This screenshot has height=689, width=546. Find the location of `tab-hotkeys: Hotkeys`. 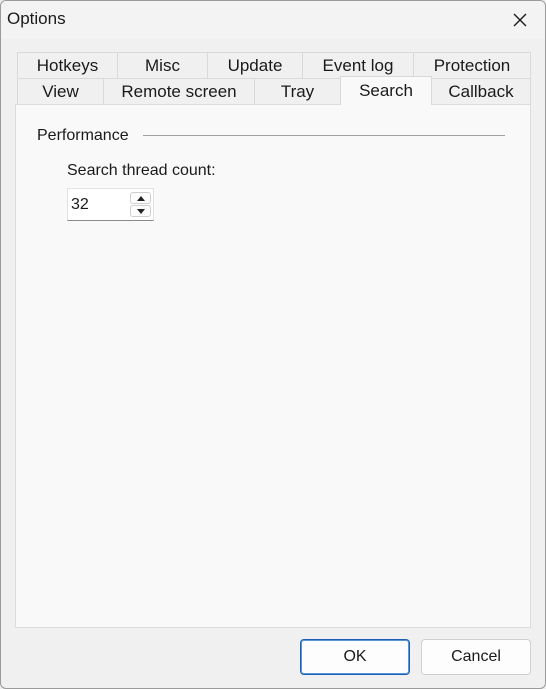

tab-hotkeys: Hotkeys is located at coordinates (67, 65).